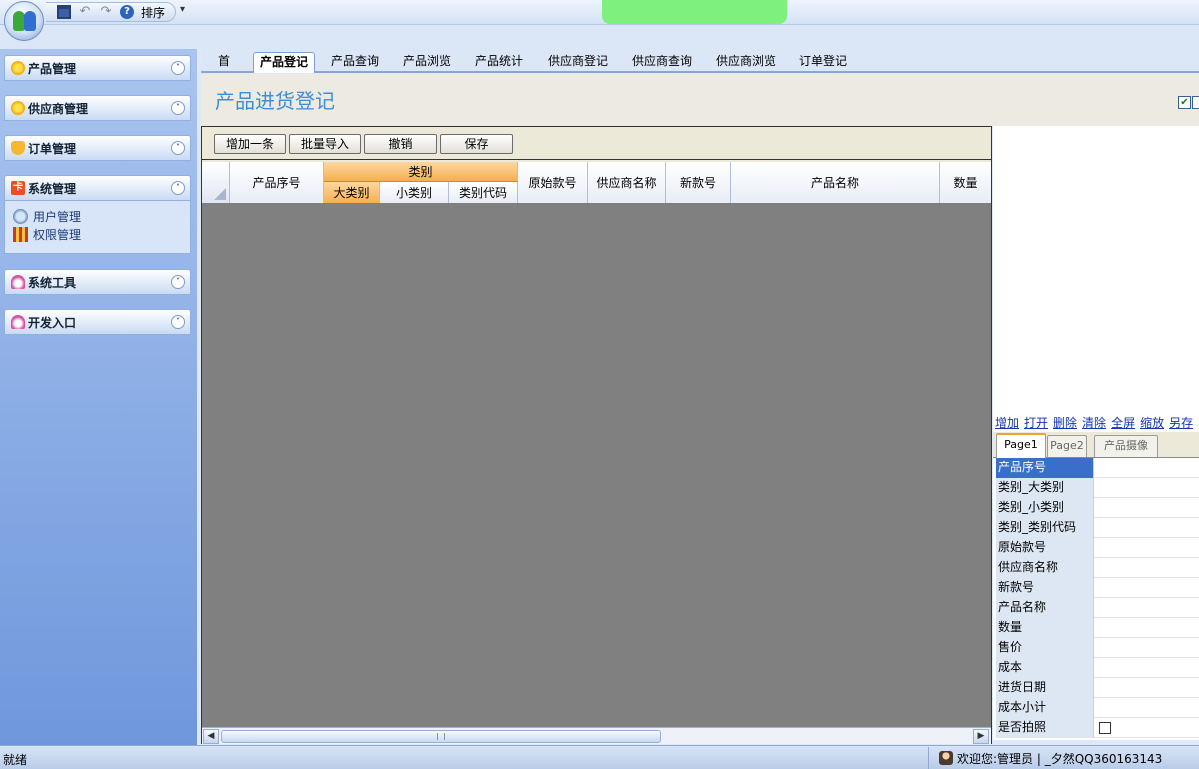  Describe the element at coordinates (52, 188) in the screenshot. I see `nav-group-title: 系统管理` at that location.